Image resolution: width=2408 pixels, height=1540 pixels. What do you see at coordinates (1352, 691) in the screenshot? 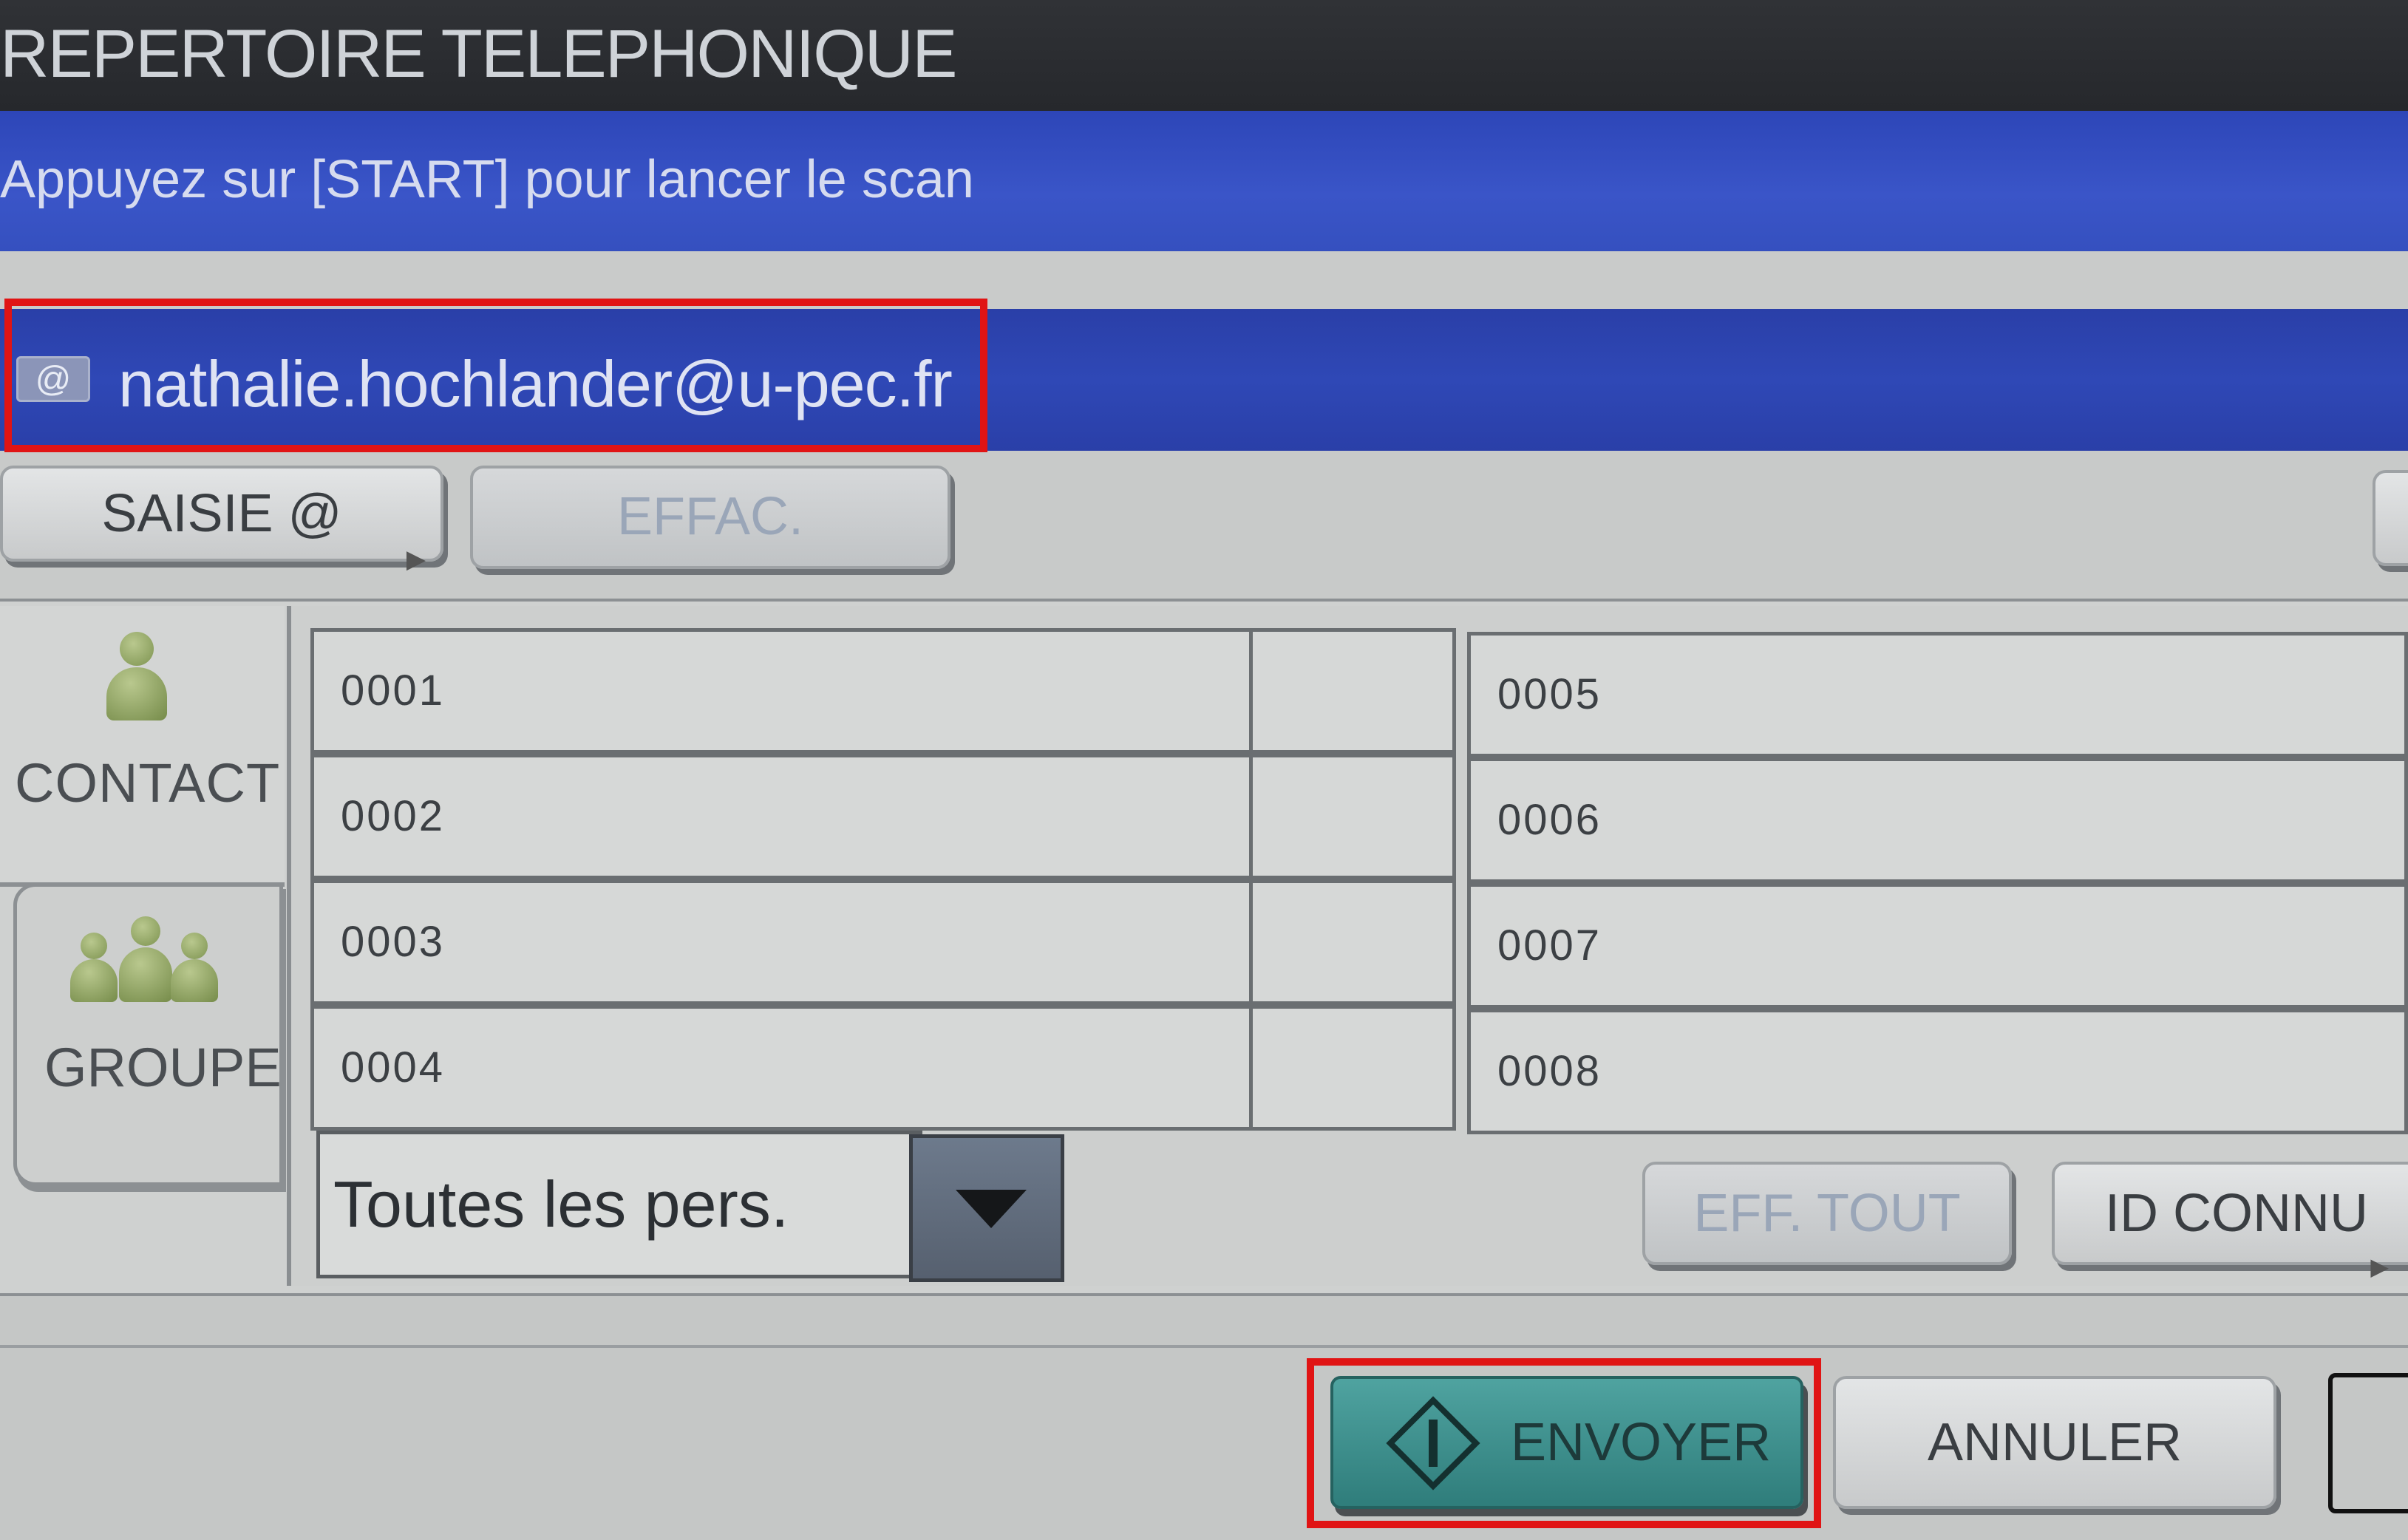
I see `entry-0001-extra` at bounding box center [1352, 691].